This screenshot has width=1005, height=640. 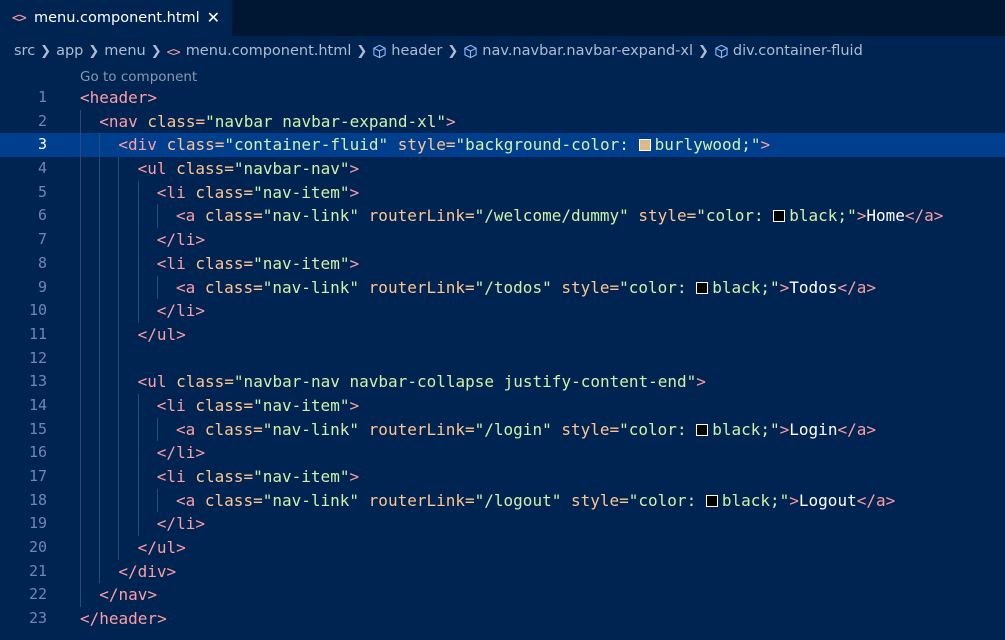 I want to click on line-number: 6, so click(x=42, y=215).